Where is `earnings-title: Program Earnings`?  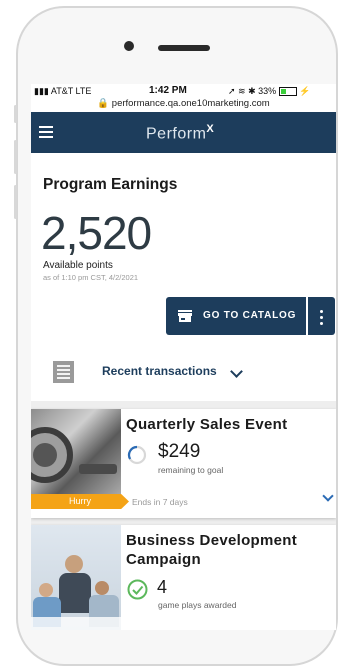
earnings-title: Program Earnings is located at coordinates (110, 184).